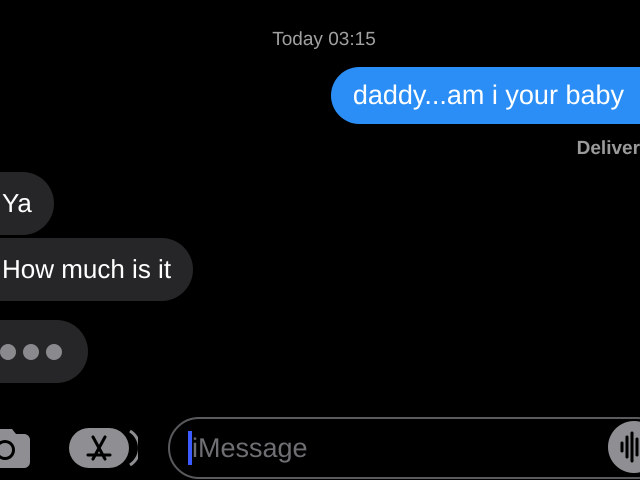 This screenshot has height=480, width=640. I want to click on received-message-bubble: How much is it, so click(97, 269).